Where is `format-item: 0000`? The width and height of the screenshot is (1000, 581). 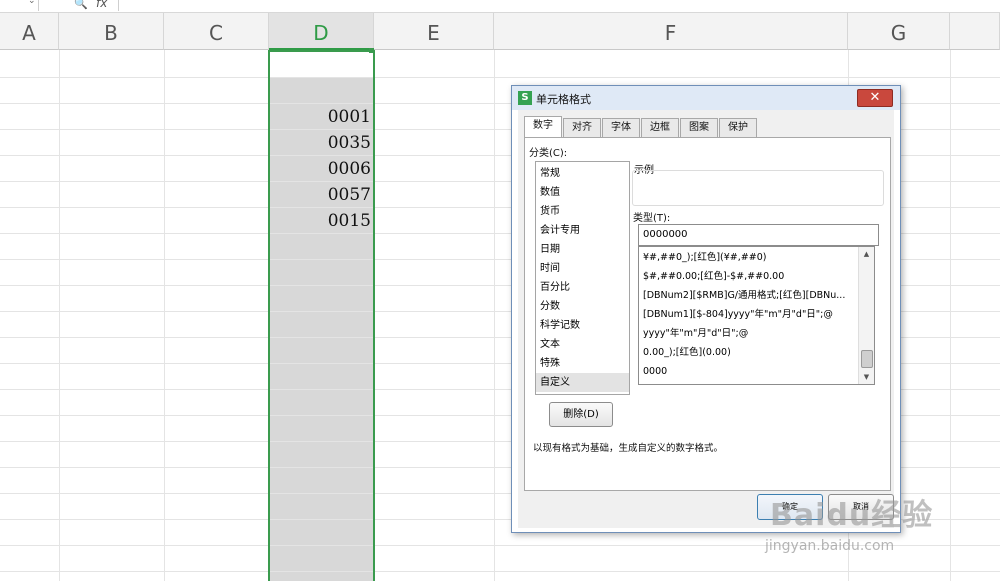 format-item: 0000 is located at coordinates (748, 371).